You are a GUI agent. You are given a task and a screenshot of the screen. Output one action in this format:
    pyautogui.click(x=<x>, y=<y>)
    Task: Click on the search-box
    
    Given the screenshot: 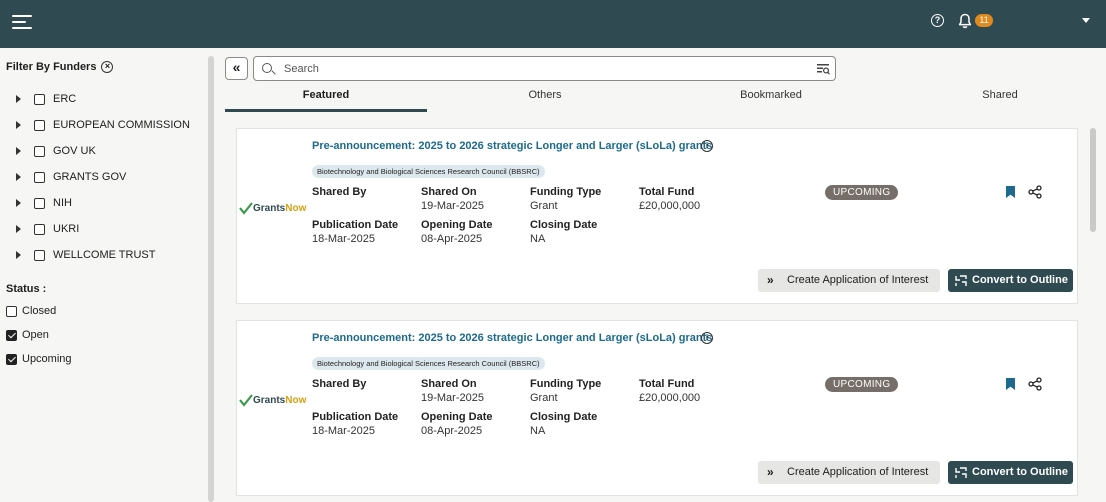 What is the action you would take?
    pyautogui.click(x=544, y=68)
    